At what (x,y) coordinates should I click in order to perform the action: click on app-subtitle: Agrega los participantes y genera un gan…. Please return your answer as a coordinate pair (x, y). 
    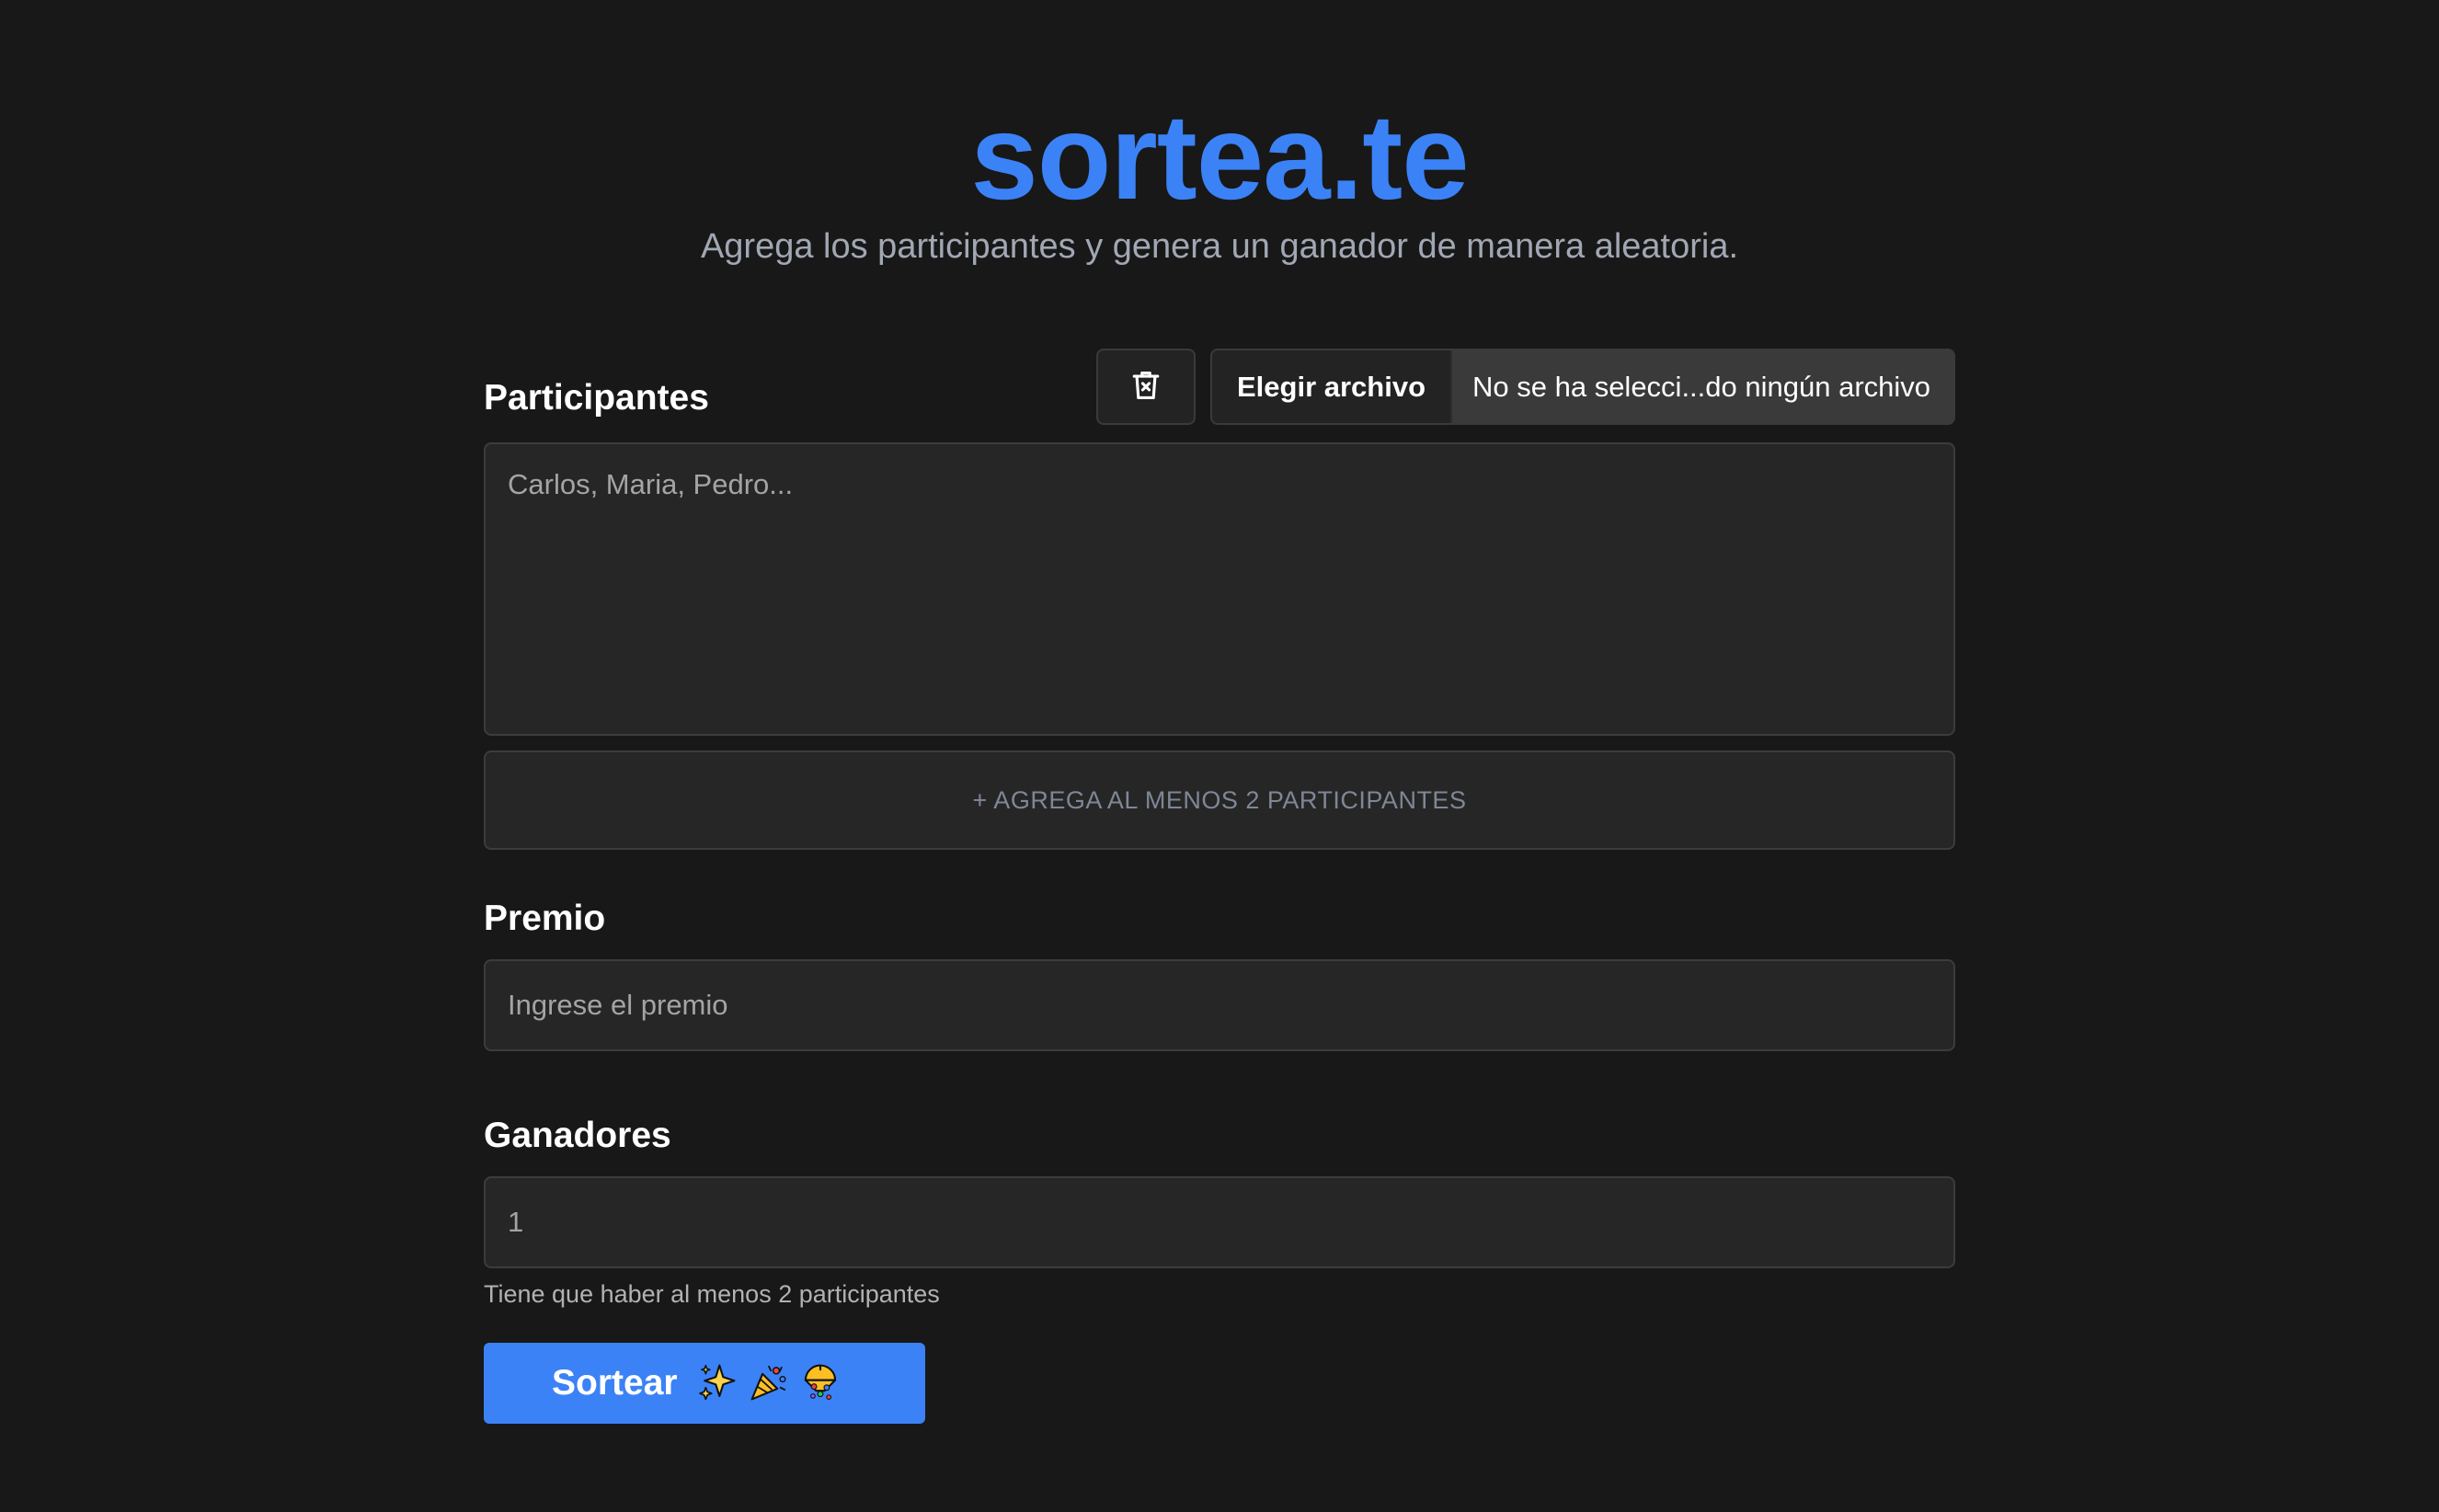
    Looking at the image, I should click on (1219, 246).